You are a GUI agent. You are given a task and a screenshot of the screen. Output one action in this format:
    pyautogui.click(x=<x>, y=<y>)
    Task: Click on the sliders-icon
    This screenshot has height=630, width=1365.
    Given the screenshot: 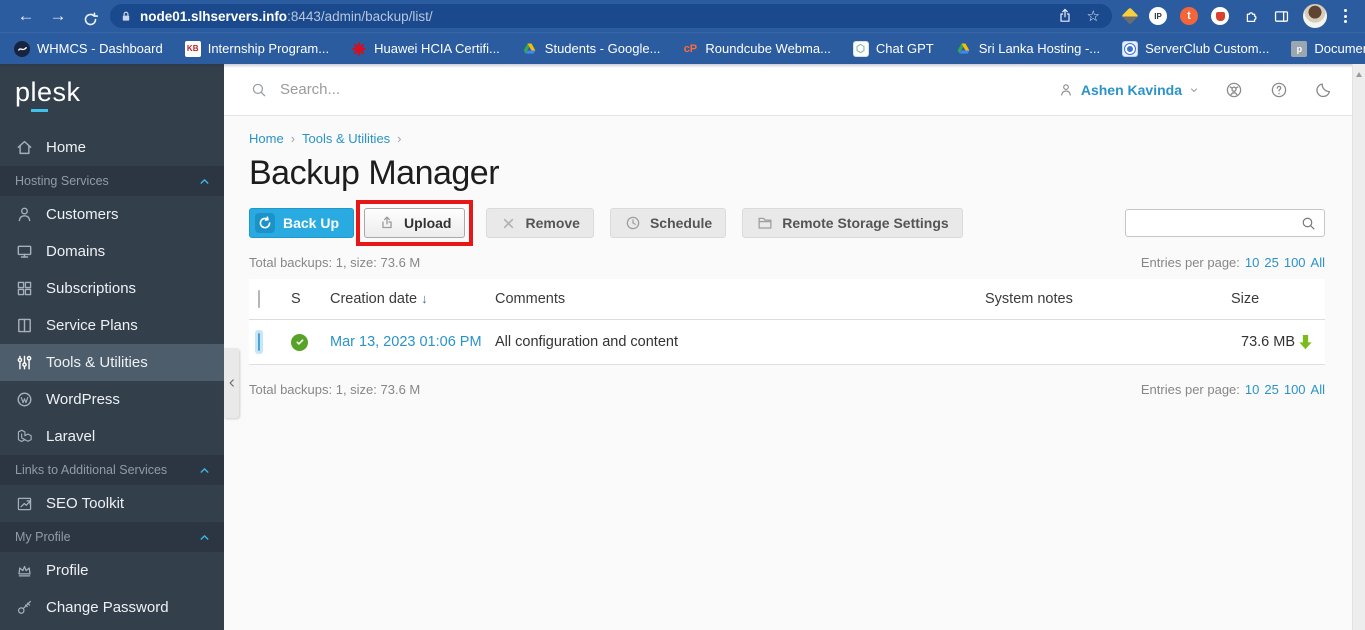 What is the action you would take?
    pyautogui.click(x=24, y=362)
    